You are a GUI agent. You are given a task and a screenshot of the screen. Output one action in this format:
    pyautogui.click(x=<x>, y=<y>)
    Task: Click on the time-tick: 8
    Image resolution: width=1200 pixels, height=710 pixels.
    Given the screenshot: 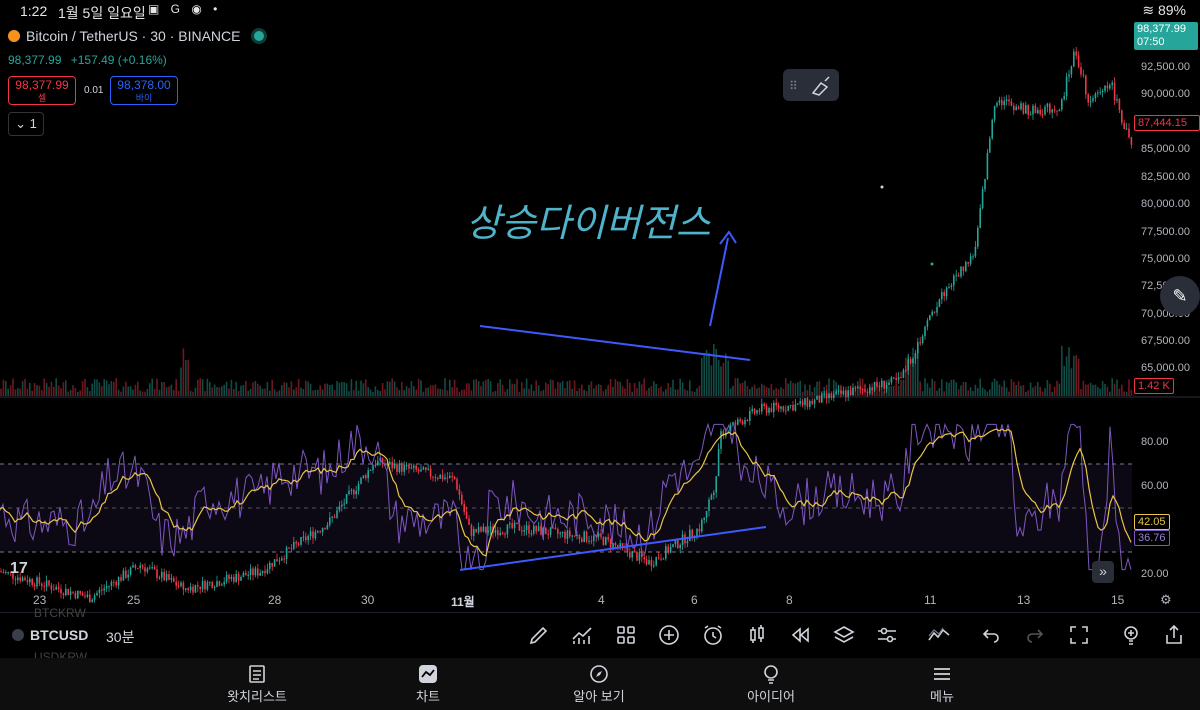 What is the action you would take?
    pyautogui.click(x=789, y=600)
    